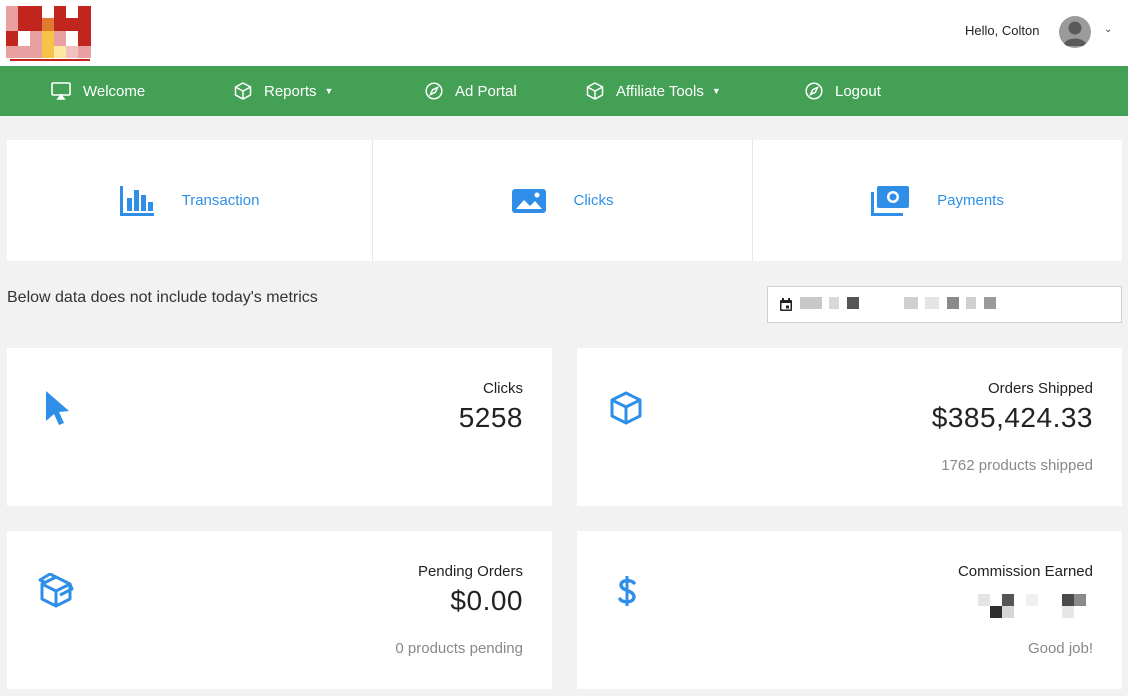 This screenshot has width=1128, height=696. What do you see at coordinates (1040, 388) in the screenshot?
I see `card-orders-shipped-title: Orders Shipped` at bounding box center [1040, 388].